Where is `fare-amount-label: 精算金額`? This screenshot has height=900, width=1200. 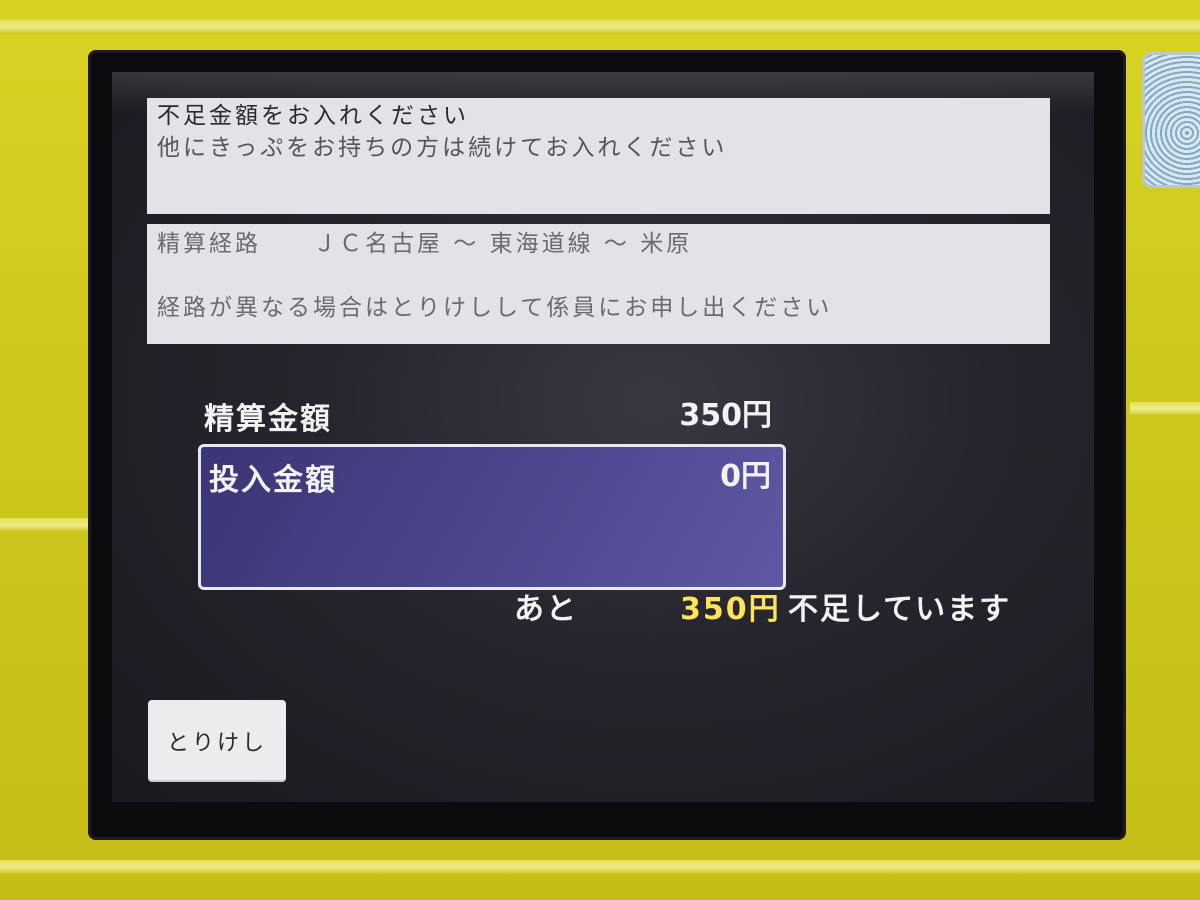 fare-amount-label: 精算金額 is located at coordinates (268, 419).